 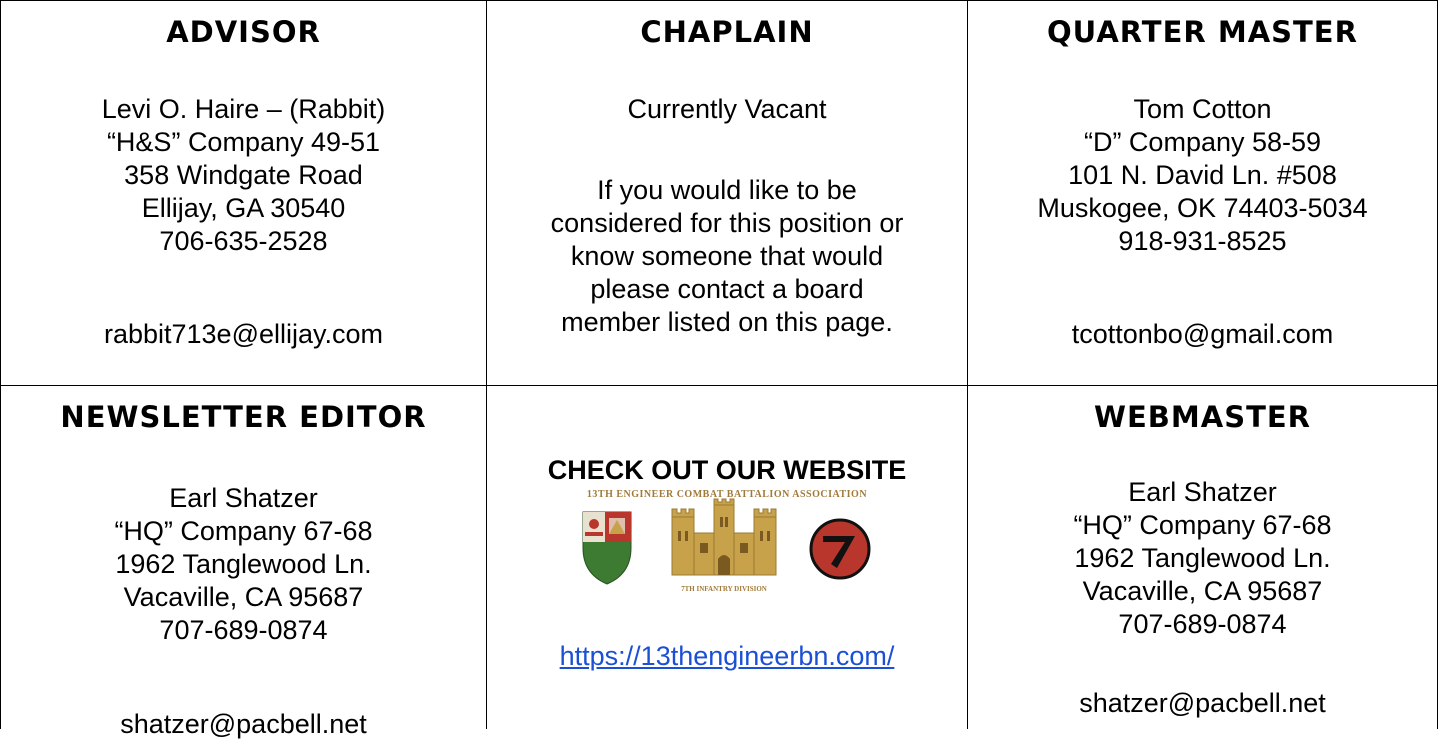 I want to click on newsletter-heading: NEWSLETTER EDITOR, so click(x=243, y=417).